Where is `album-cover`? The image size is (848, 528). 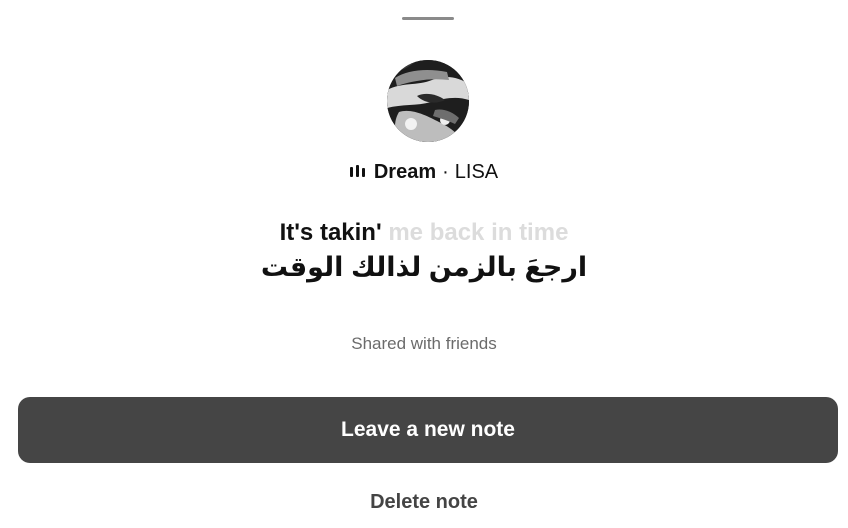 album-cover is located at coordinates (428, 101).